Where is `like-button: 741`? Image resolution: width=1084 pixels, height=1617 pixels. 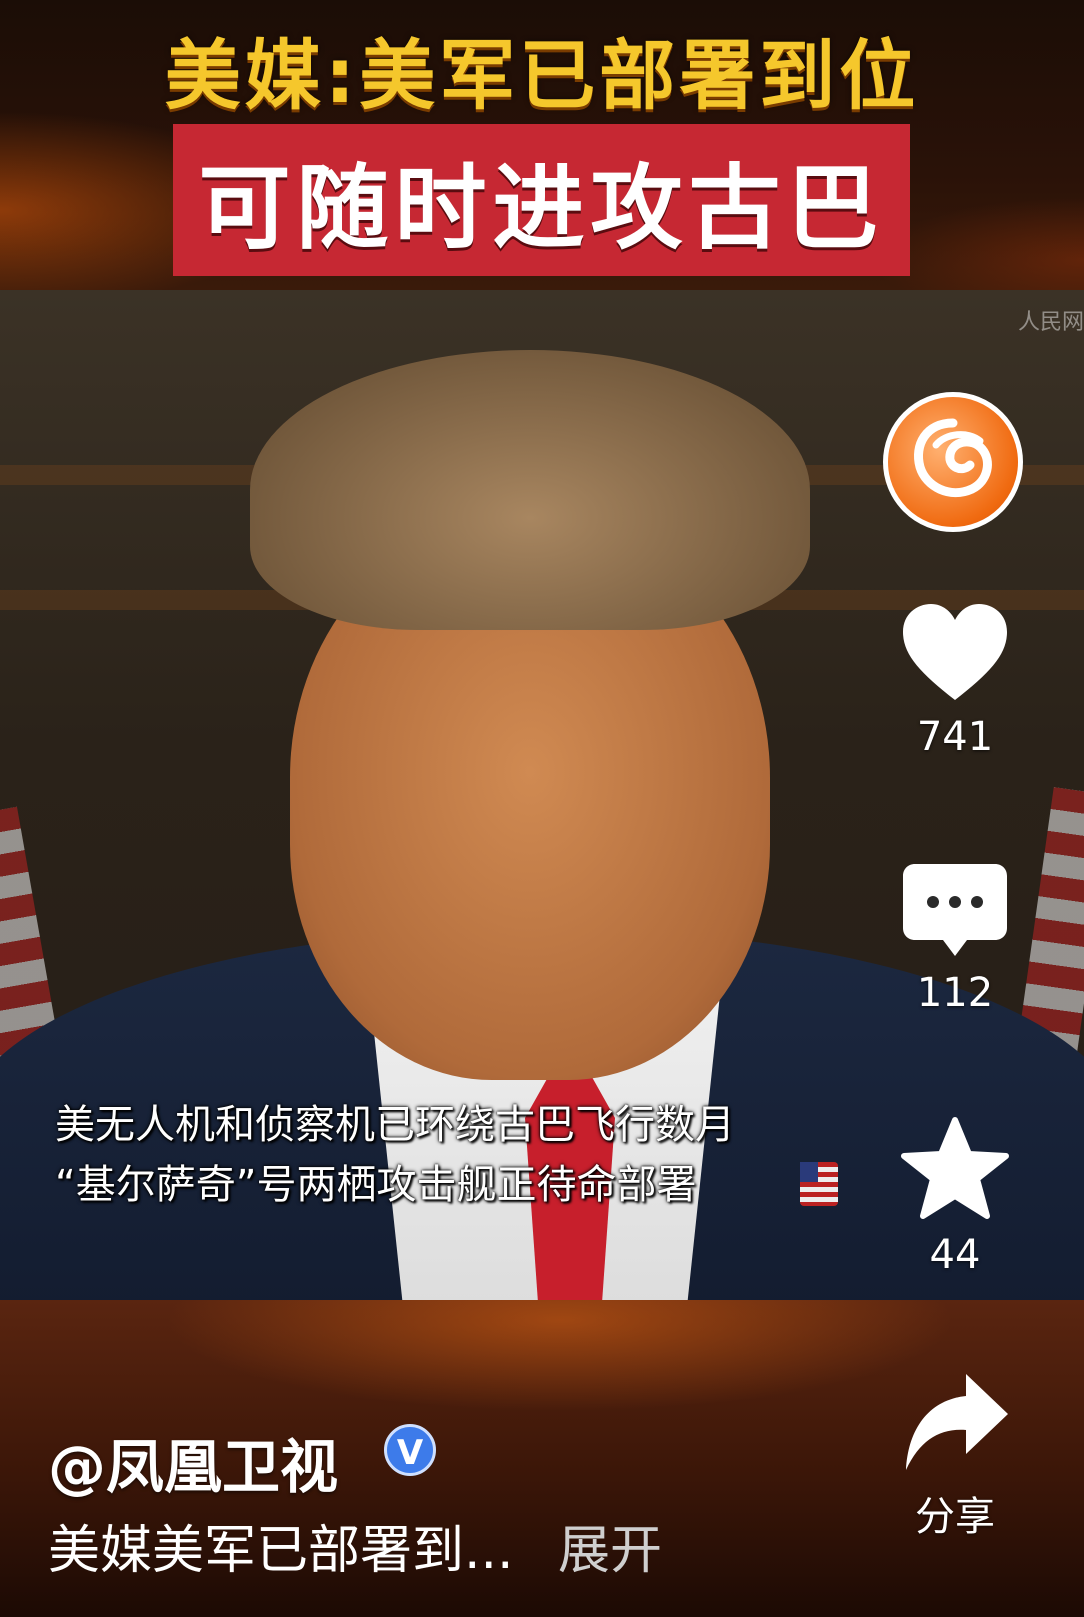 like-button: 741 is located at coordinates (955, 680).